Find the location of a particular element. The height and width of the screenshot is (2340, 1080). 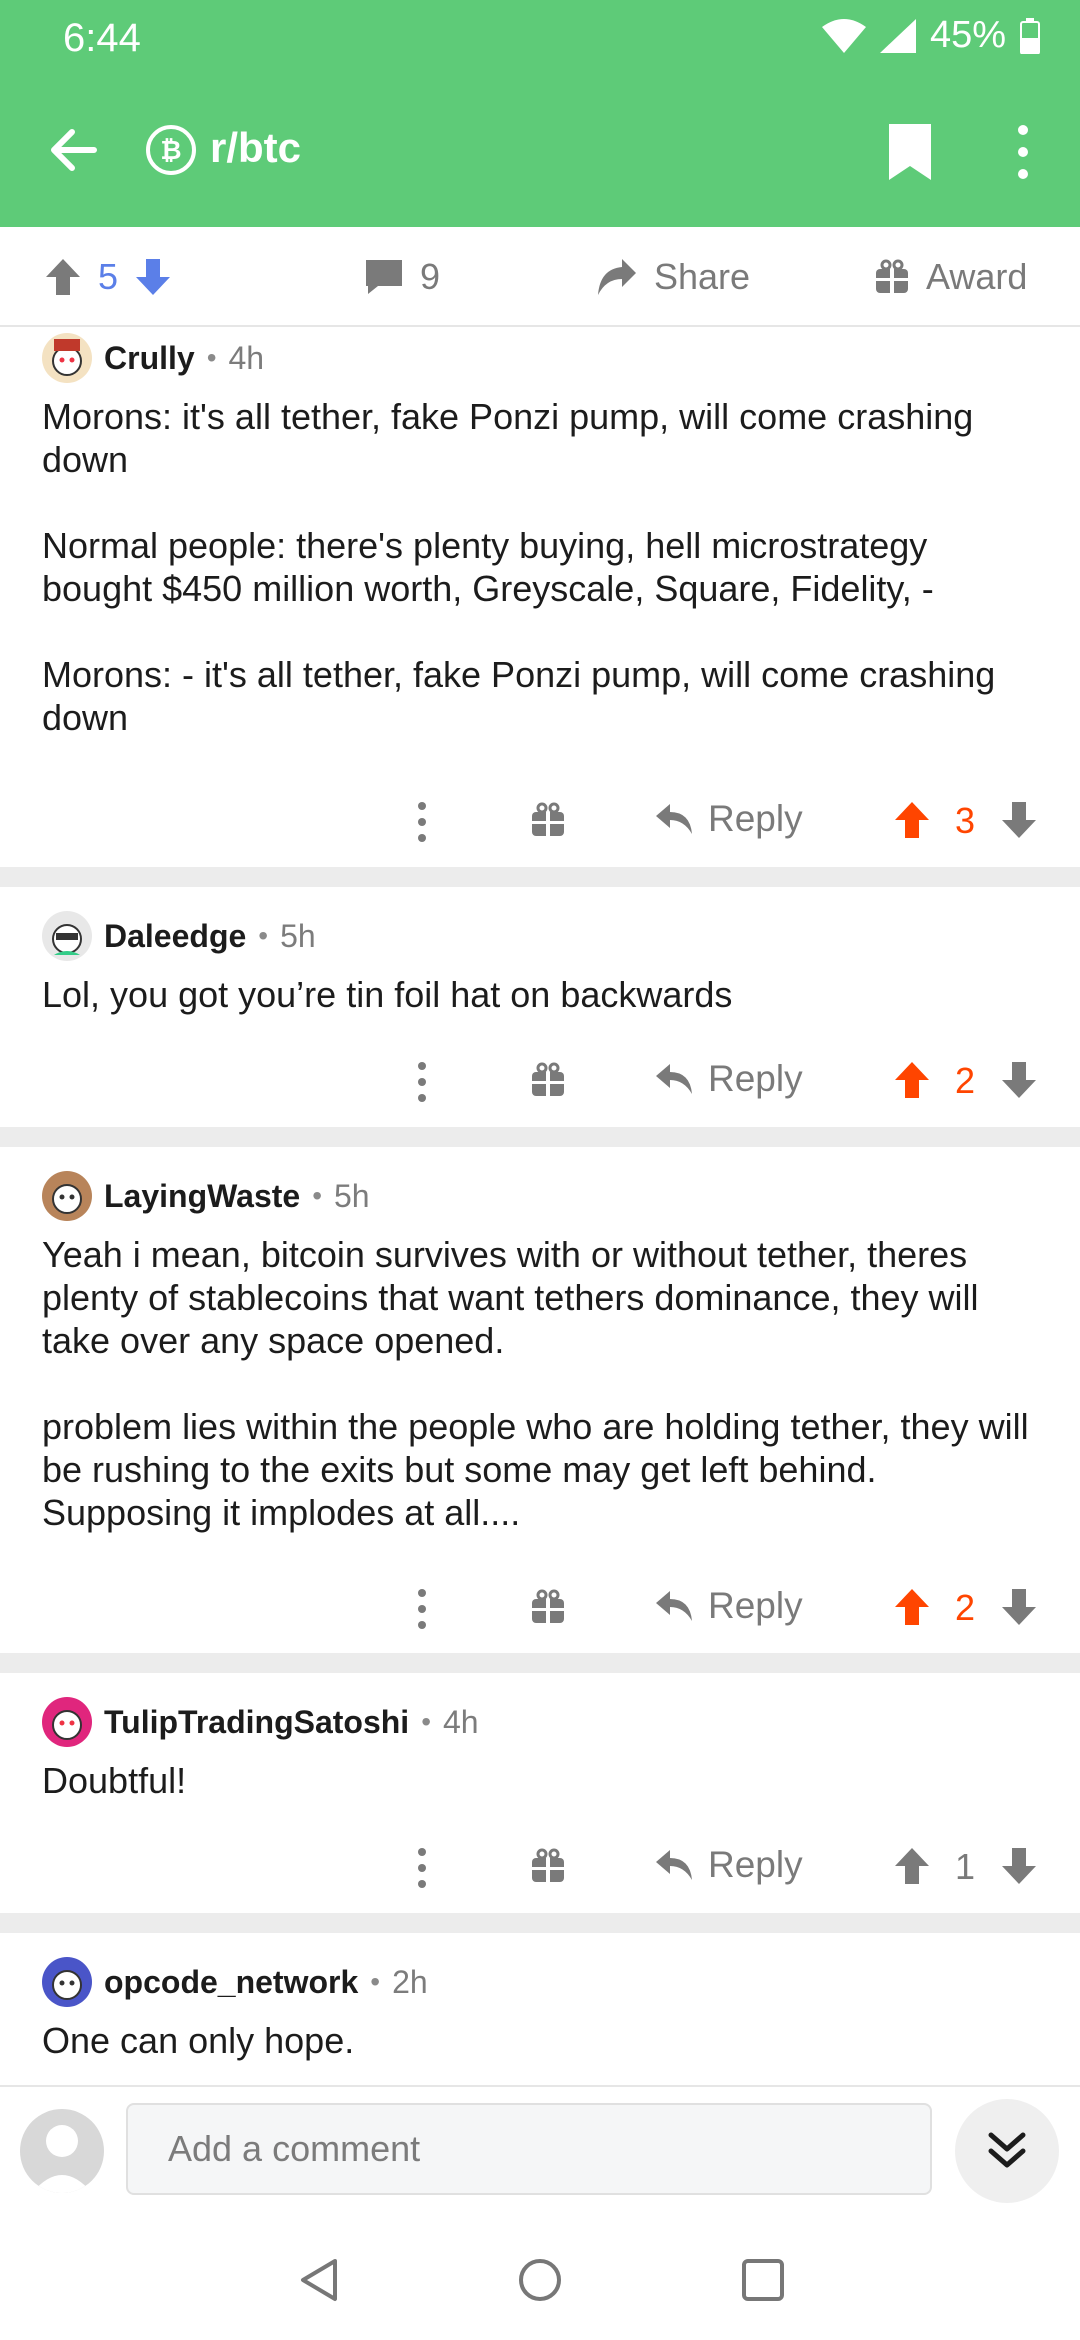

system-nav-bar is located at coordinates (540, 2282).